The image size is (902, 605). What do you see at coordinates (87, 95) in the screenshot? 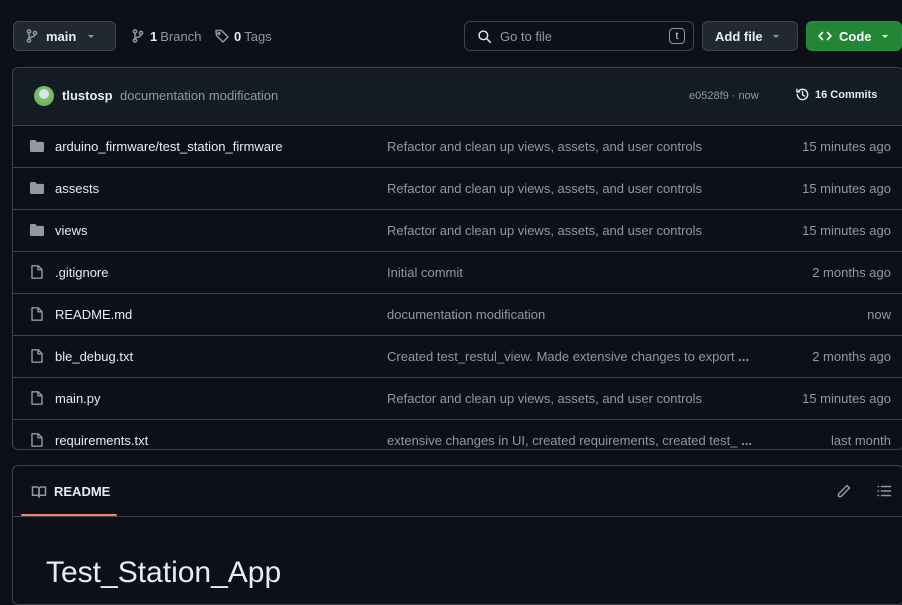
I see `commit-author: tlustosp` at bounding box center [87, 95].